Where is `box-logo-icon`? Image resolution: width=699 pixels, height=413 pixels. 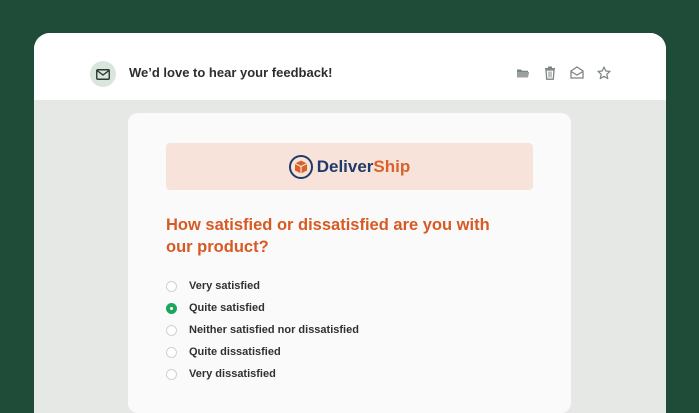
box-logo-icon is located at coordinates (300, 166).